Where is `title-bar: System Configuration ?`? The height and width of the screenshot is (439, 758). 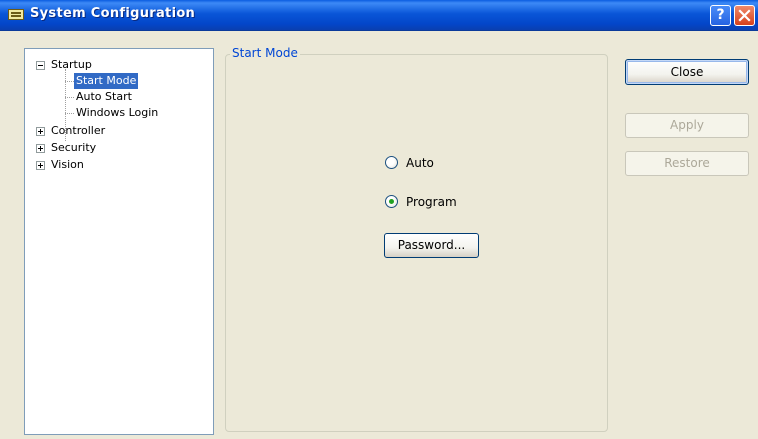
title-bar: System Configuration ? is located at coordinates (379, 15).